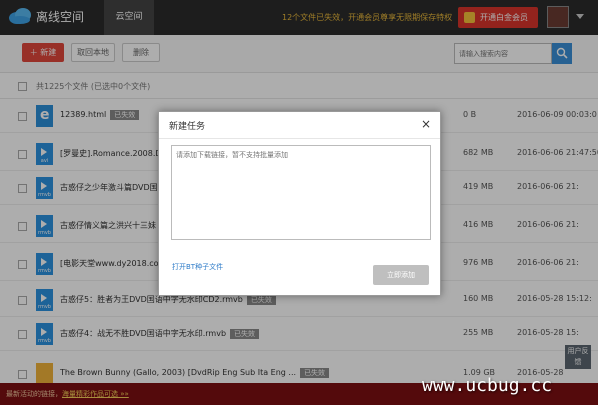 The image size is (598, 405). What do you see at coordinates (401, 275) in the screenshot?
I see `add-now-button: 立即添加` at bounding box center [401, 275].